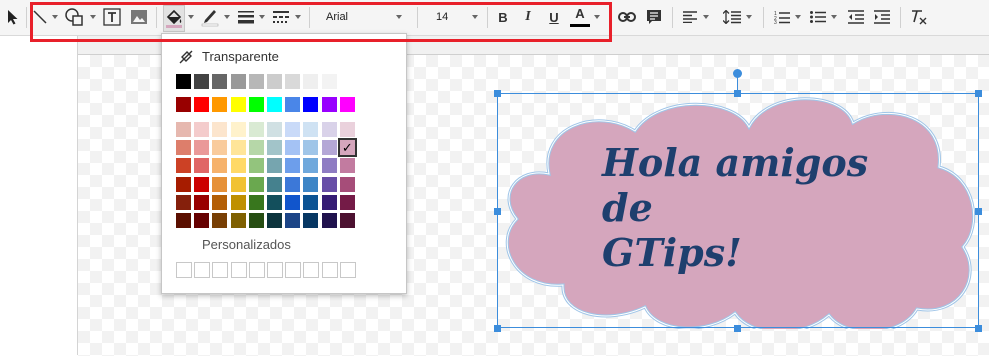  Describe the element at coordinates (978, 93) in the screenshot. I see `resize-handle-ne` at that location.